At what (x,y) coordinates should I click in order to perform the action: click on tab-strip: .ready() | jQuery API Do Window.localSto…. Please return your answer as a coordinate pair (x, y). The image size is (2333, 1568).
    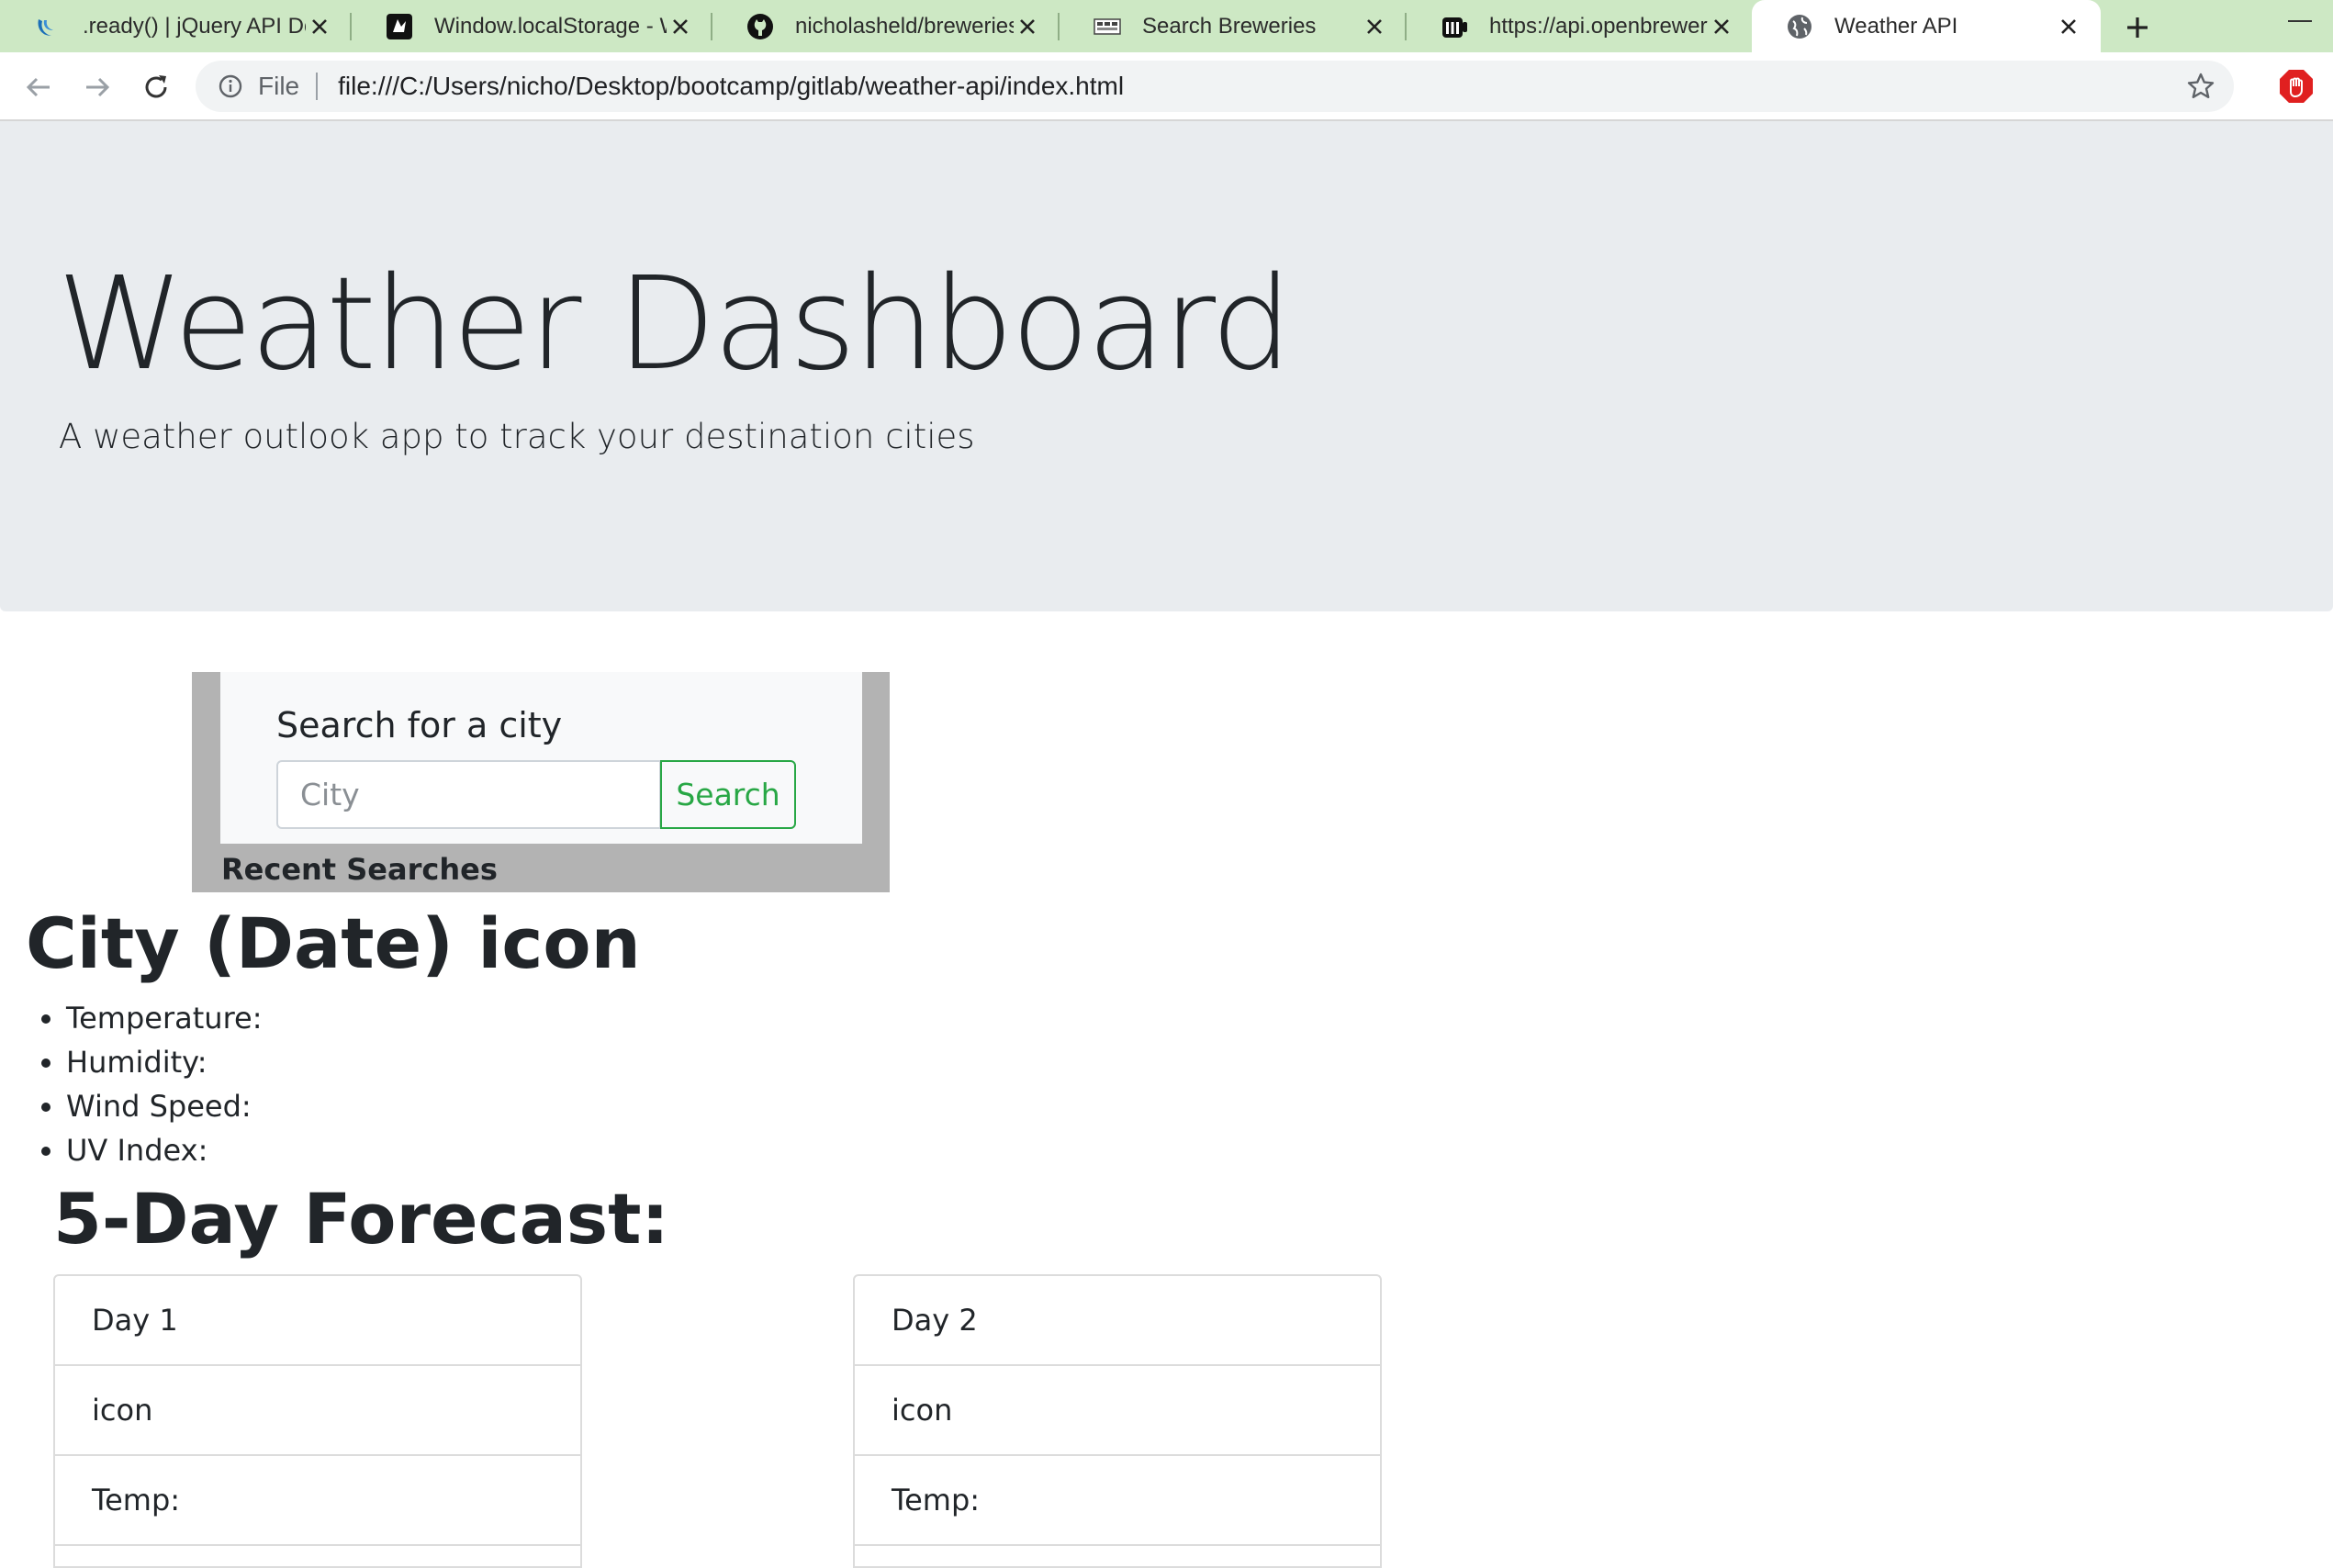
    Looking at the image, I should click on (1167, 26).